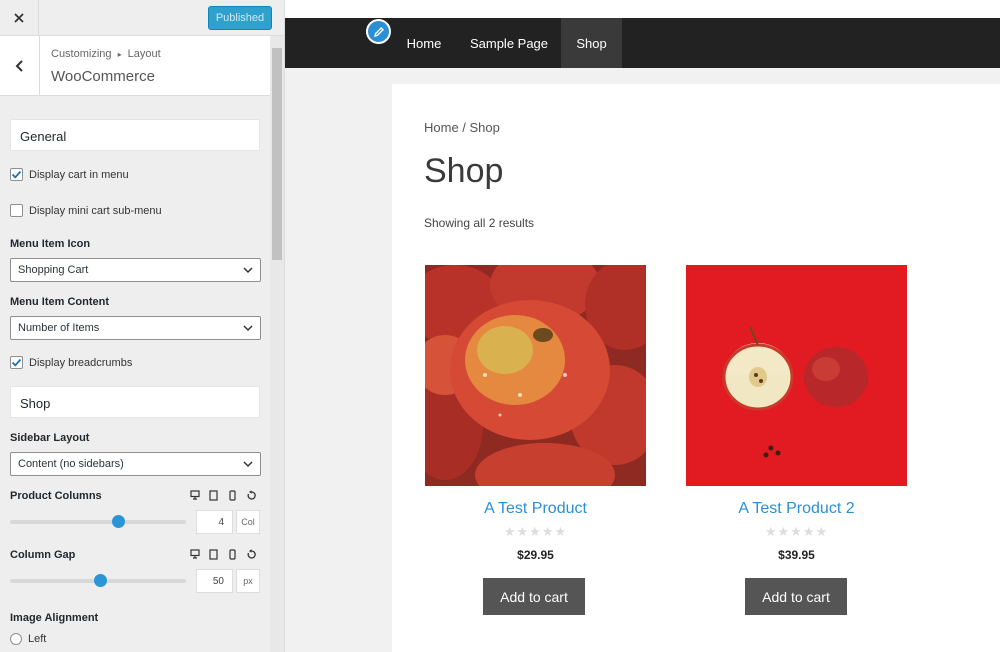 The height and width of the screenshot is (652, 1000). Describe the element at coordinates (642, 9) in the screenshot. I see `preview-top-strip` at that location.